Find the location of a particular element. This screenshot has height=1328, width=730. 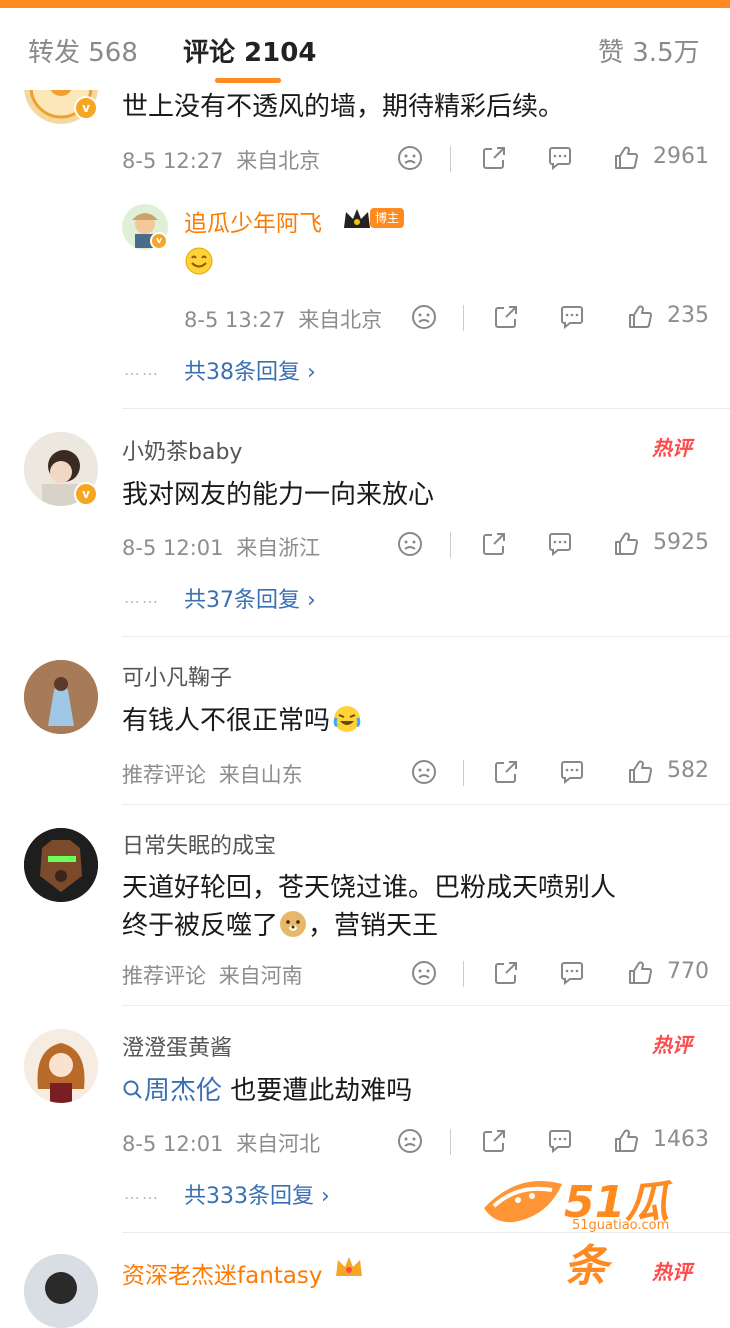

view-replies-link: 共38条回复 › is located at coordinates (250, 370).